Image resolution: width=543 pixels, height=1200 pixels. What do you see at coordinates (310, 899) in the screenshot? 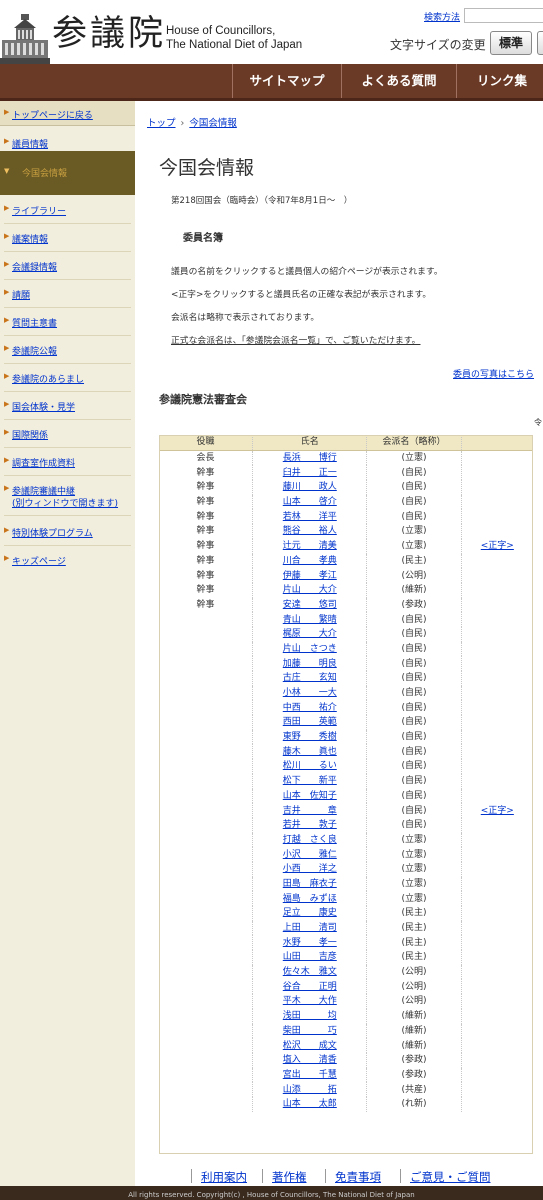
I see `member-name-link: 福島 みずほ` at bounding box center [310, 899].